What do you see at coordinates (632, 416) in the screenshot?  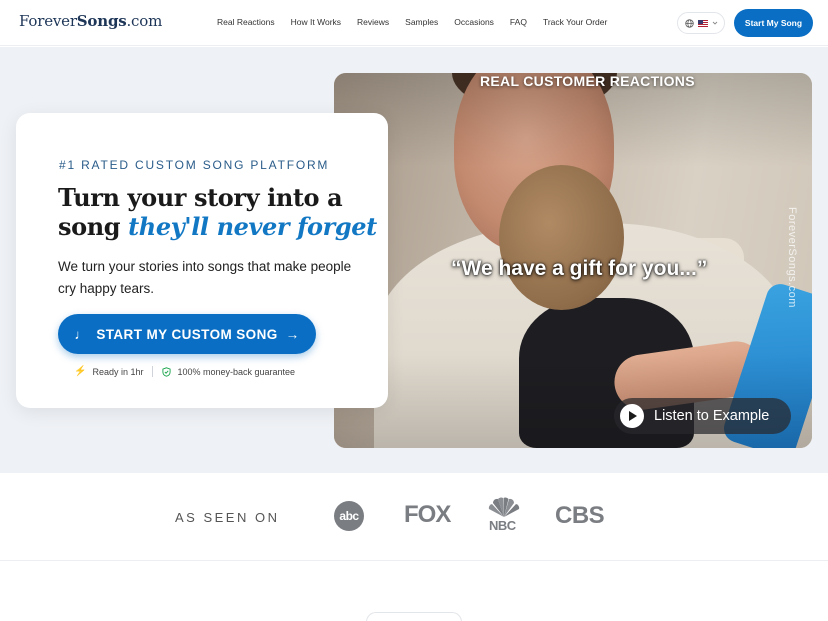 I see `play-icon` at bounding box center [632, 416].